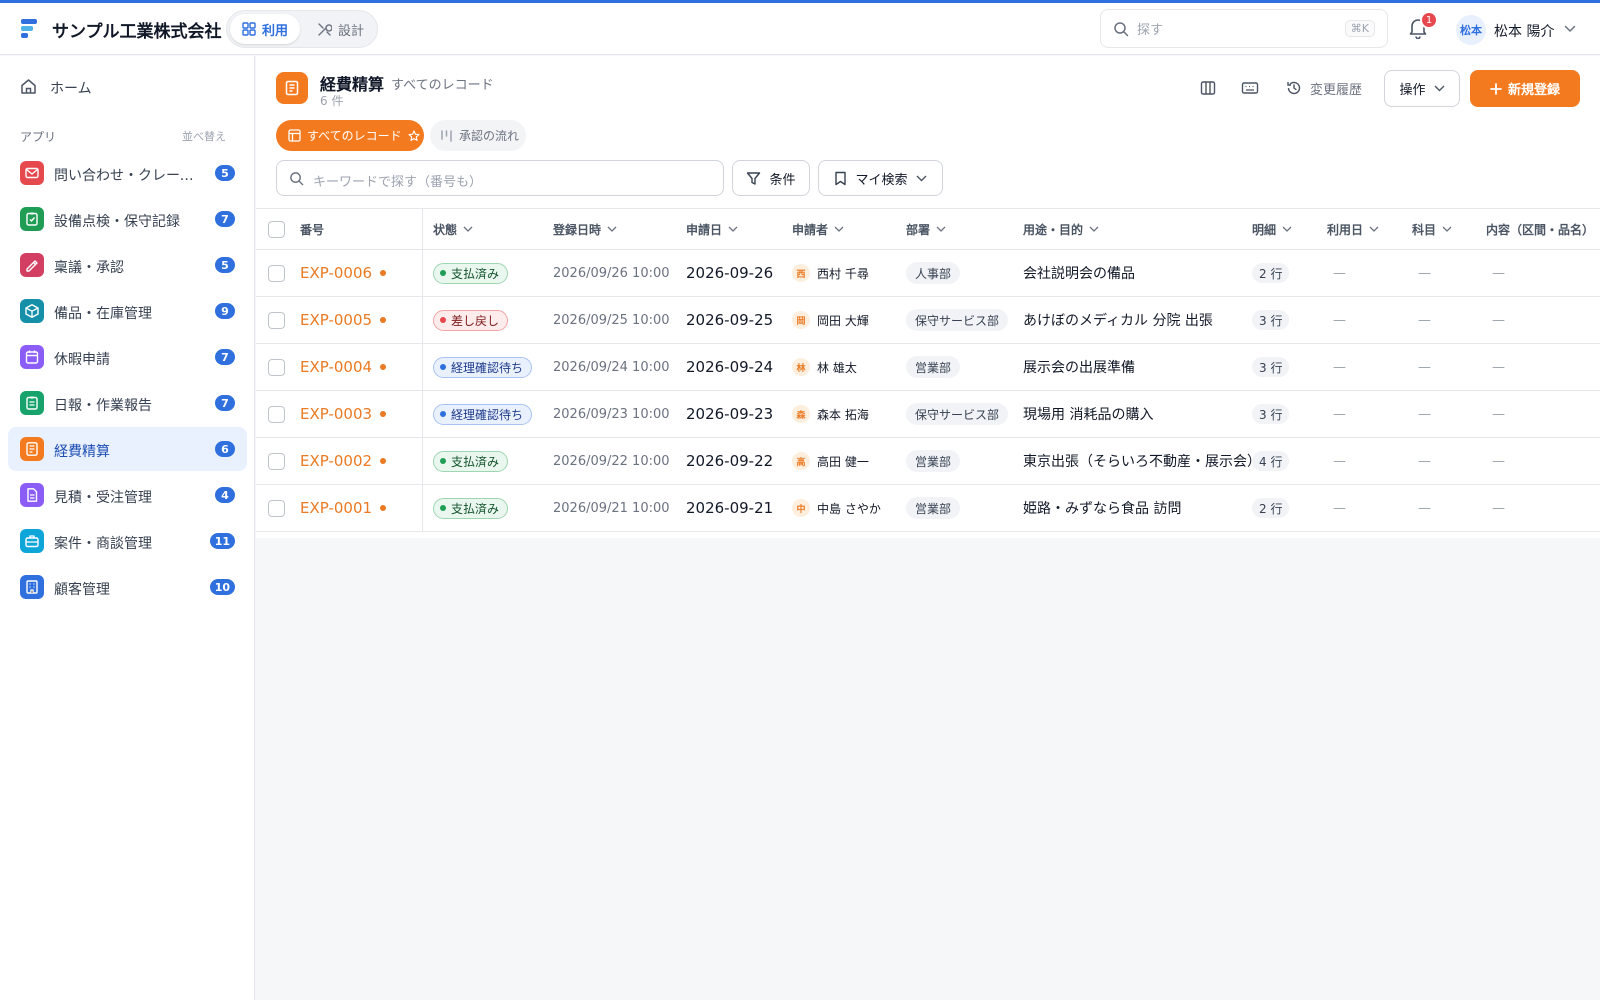 Image resolution: width=1600 pixels, height=1000 pixels. What do you see at coordinates (611, 367) in the screenshot?
I see `registered-datetime: 2026/09/24 10:00` at bounding box center [611, 367].